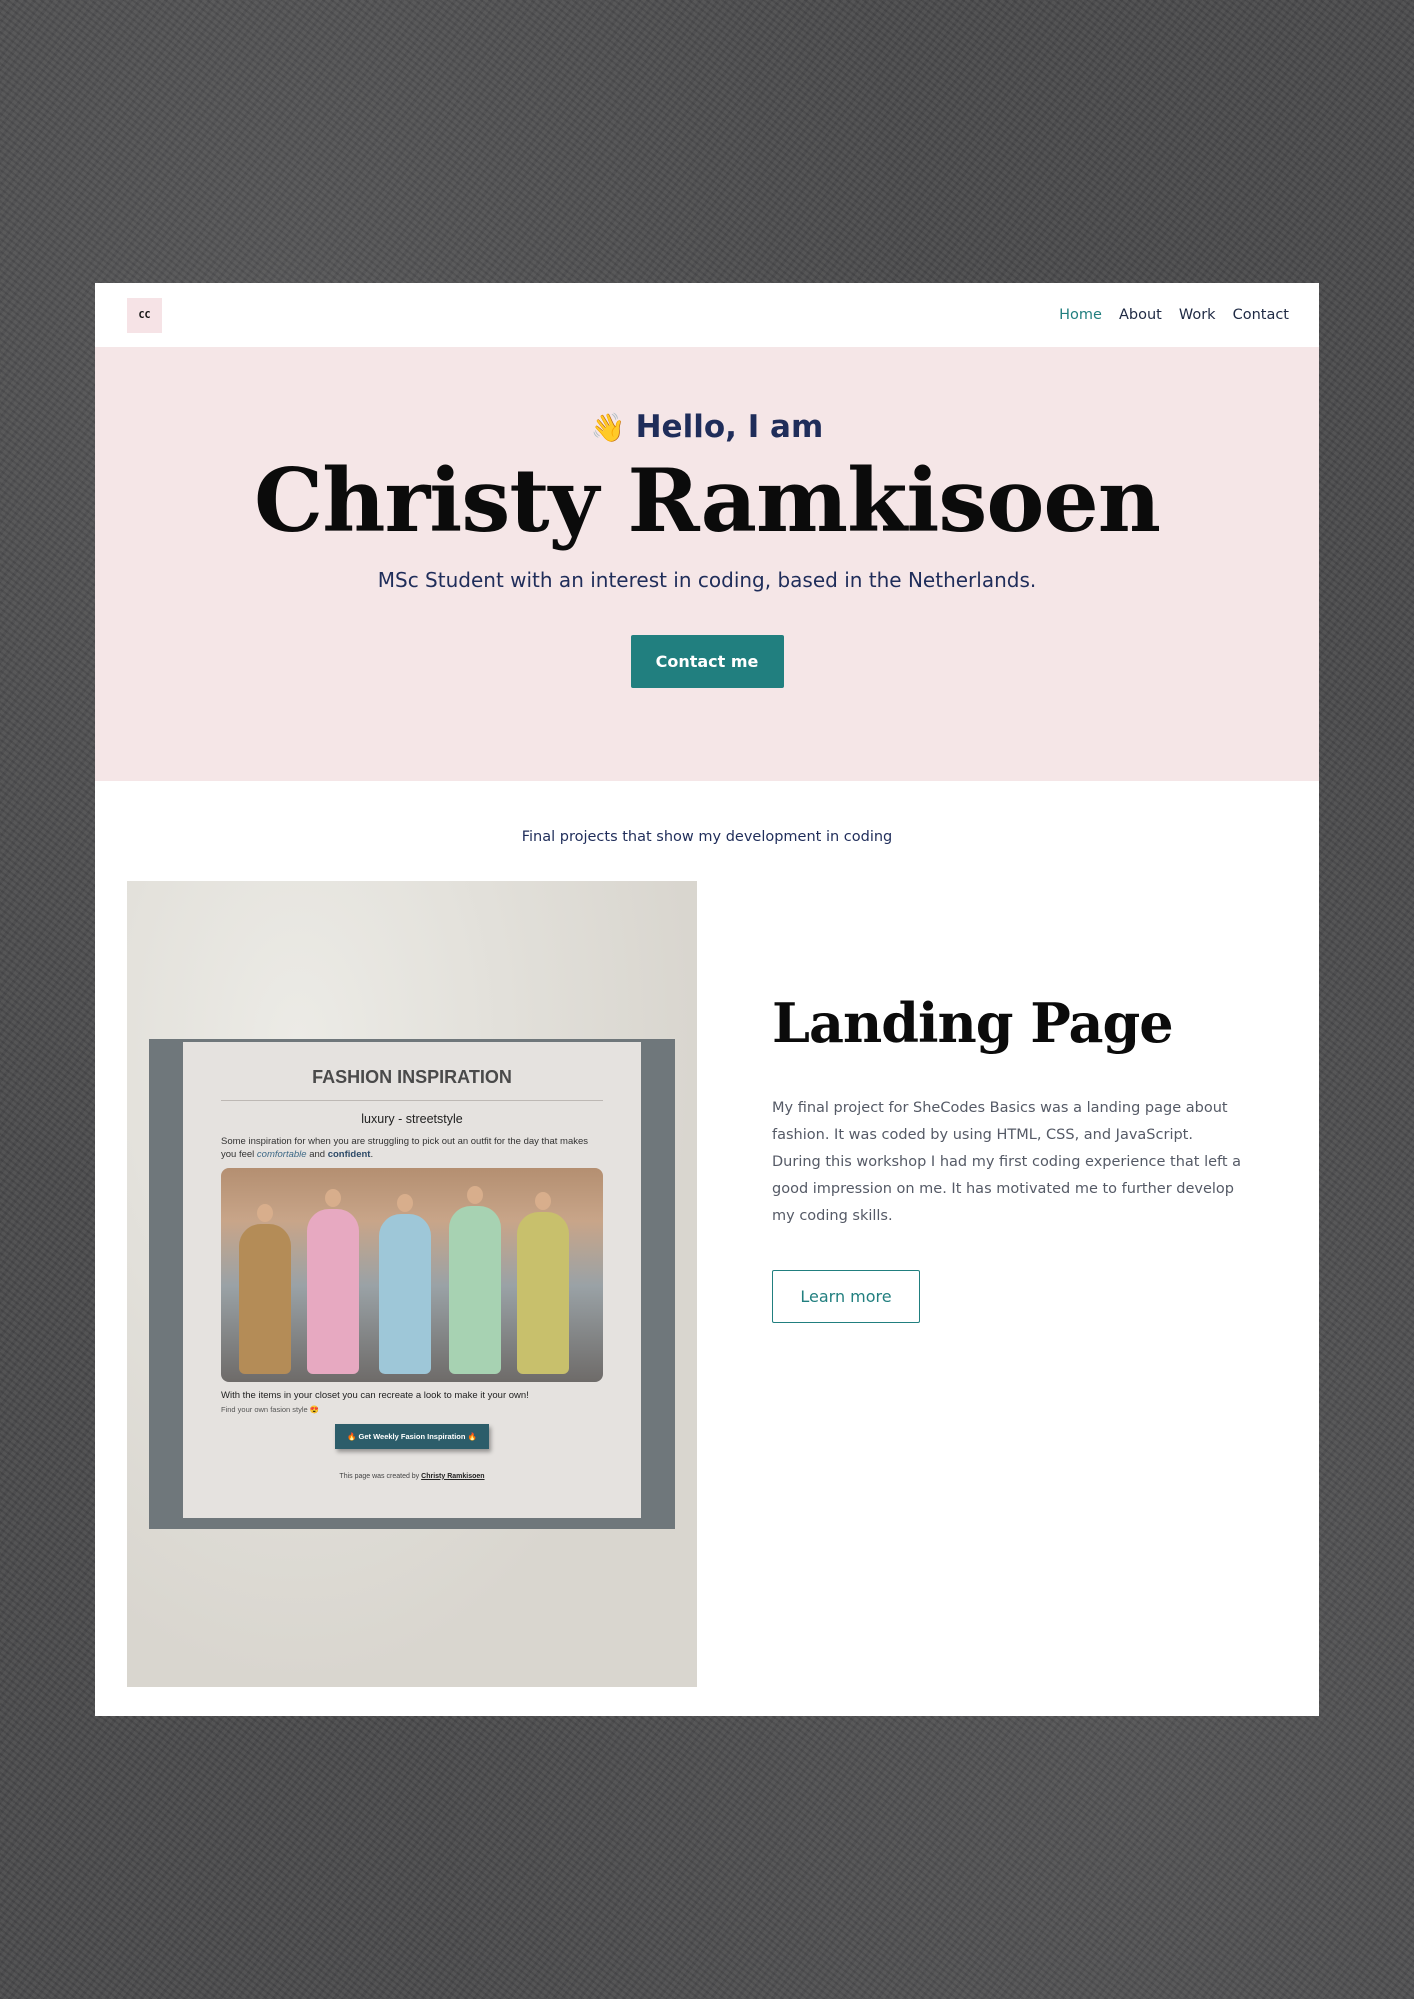 Image resolution: width=1414 pixels, height=1999 pixels. Describe the element at coordinates (1261, 315) in the screenshot. I see `nav-link-contact: Contact` at that location.